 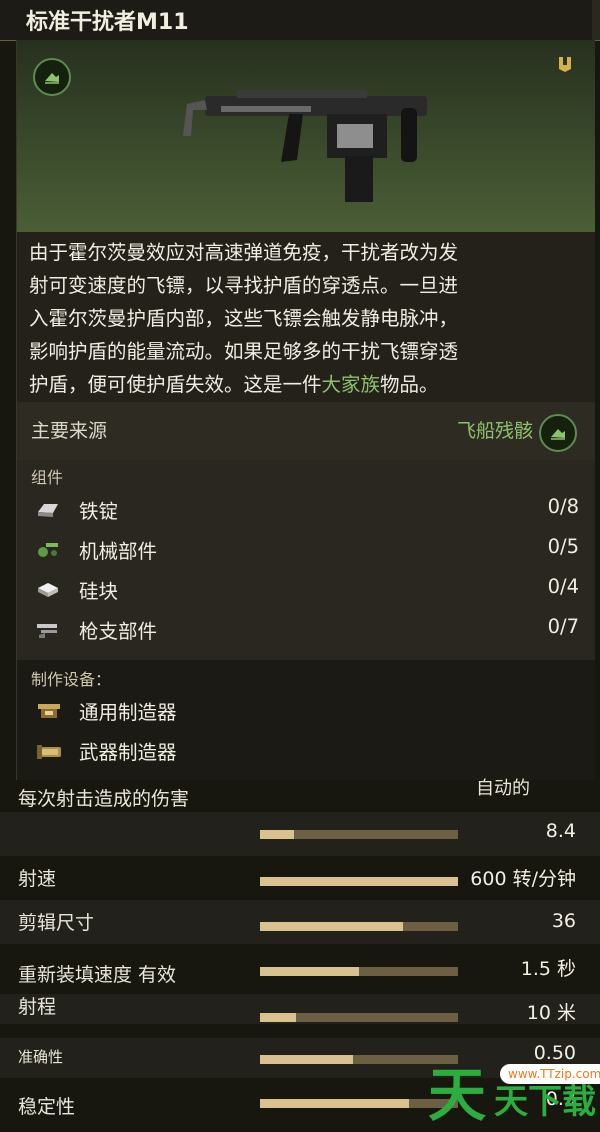 I want to click on description-line: 由于霍尔茨曼效应对高速弹道免疫，干扰者改为发, so click(x=244, y=252).